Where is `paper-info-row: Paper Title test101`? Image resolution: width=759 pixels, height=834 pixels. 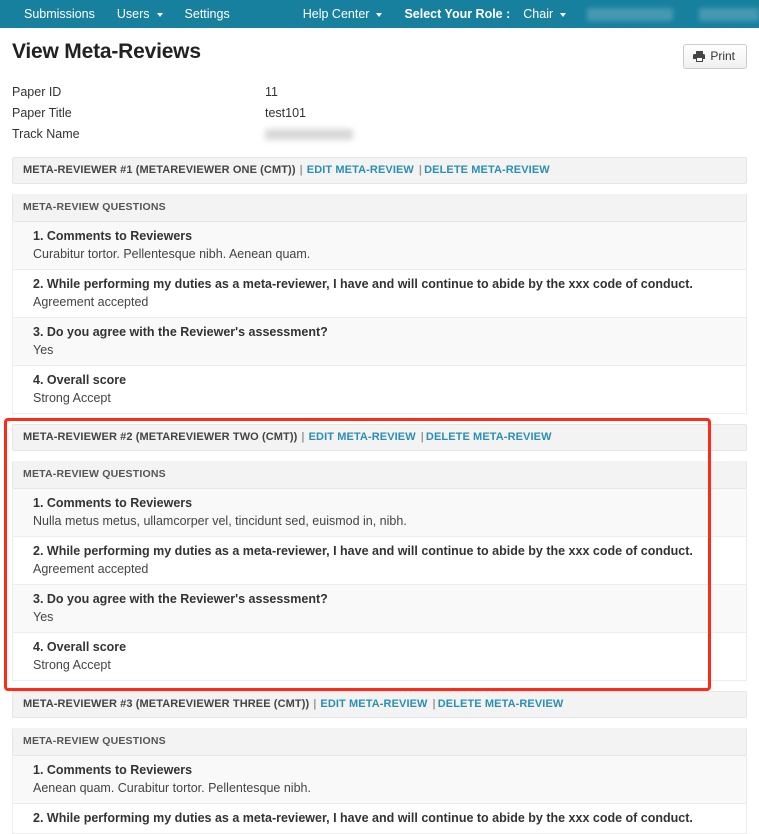
paper-info-row: Paper Title test101 is located at coordinates (379, 112).